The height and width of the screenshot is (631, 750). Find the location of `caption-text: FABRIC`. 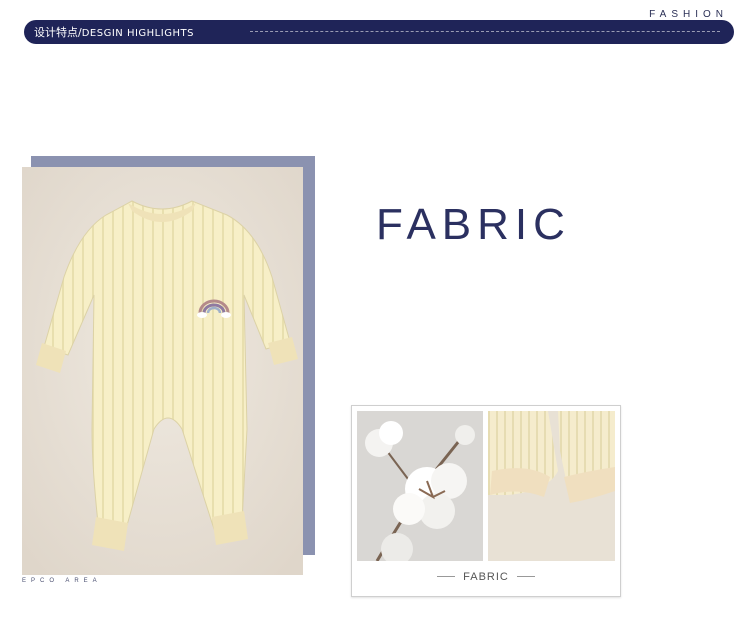

caption-text: FABRIC is located at coordinates (486, 576).